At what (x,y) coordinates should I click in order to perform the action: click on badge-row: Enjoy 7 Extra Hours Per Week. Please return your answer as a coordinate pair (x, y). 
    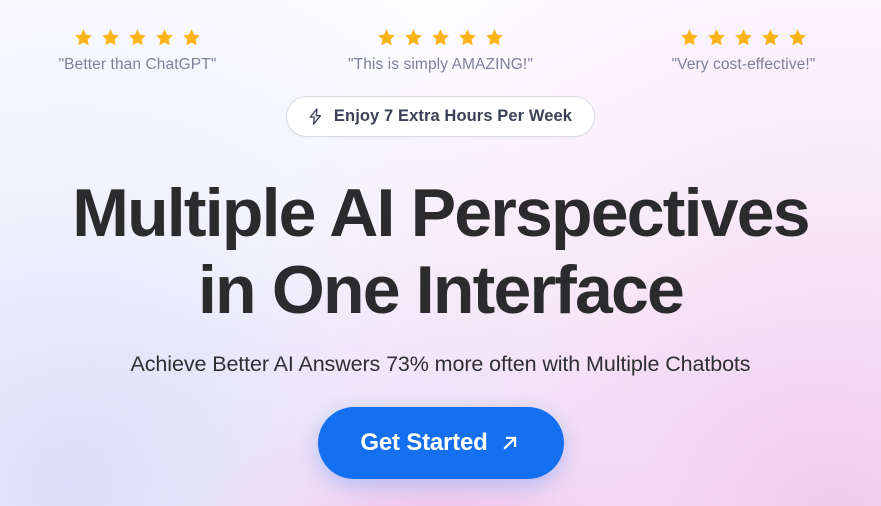
    Looking at the image, I should click on (440, 116).